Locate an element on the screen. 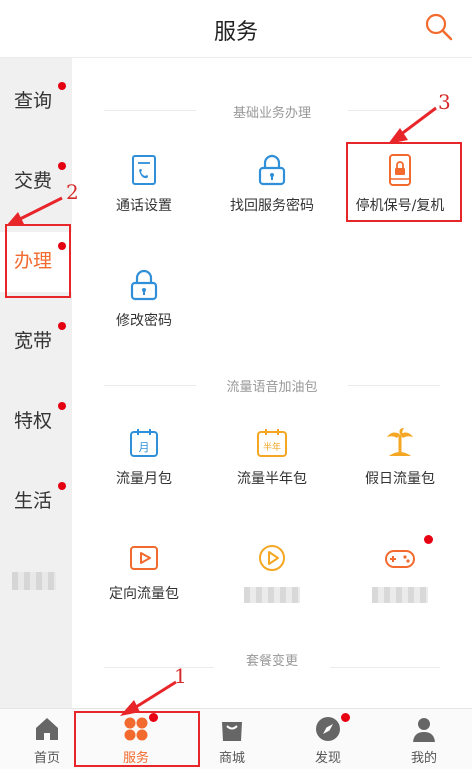 The image size is (472, 769). sidebar-item-query: 查询 is located at coordinates (36, 102).